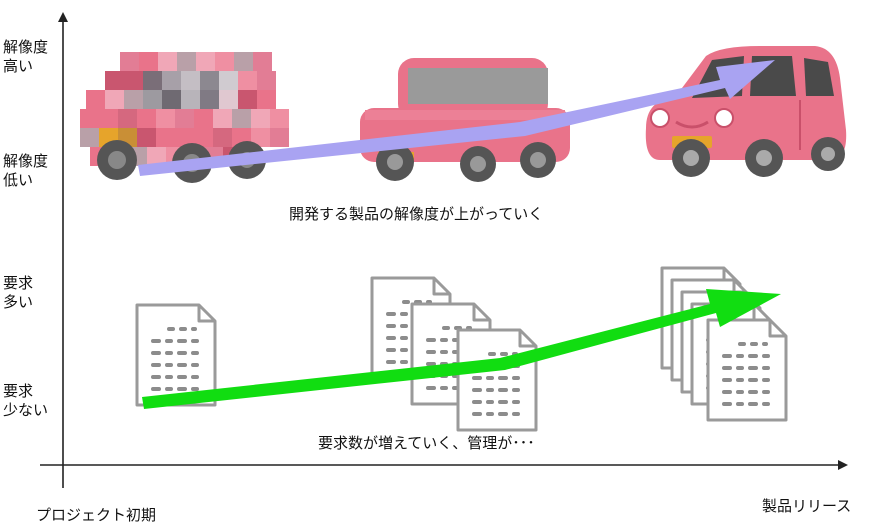  I want to click on y-axis-label-resolution-low: 解像度 低い, so click(26, 170).